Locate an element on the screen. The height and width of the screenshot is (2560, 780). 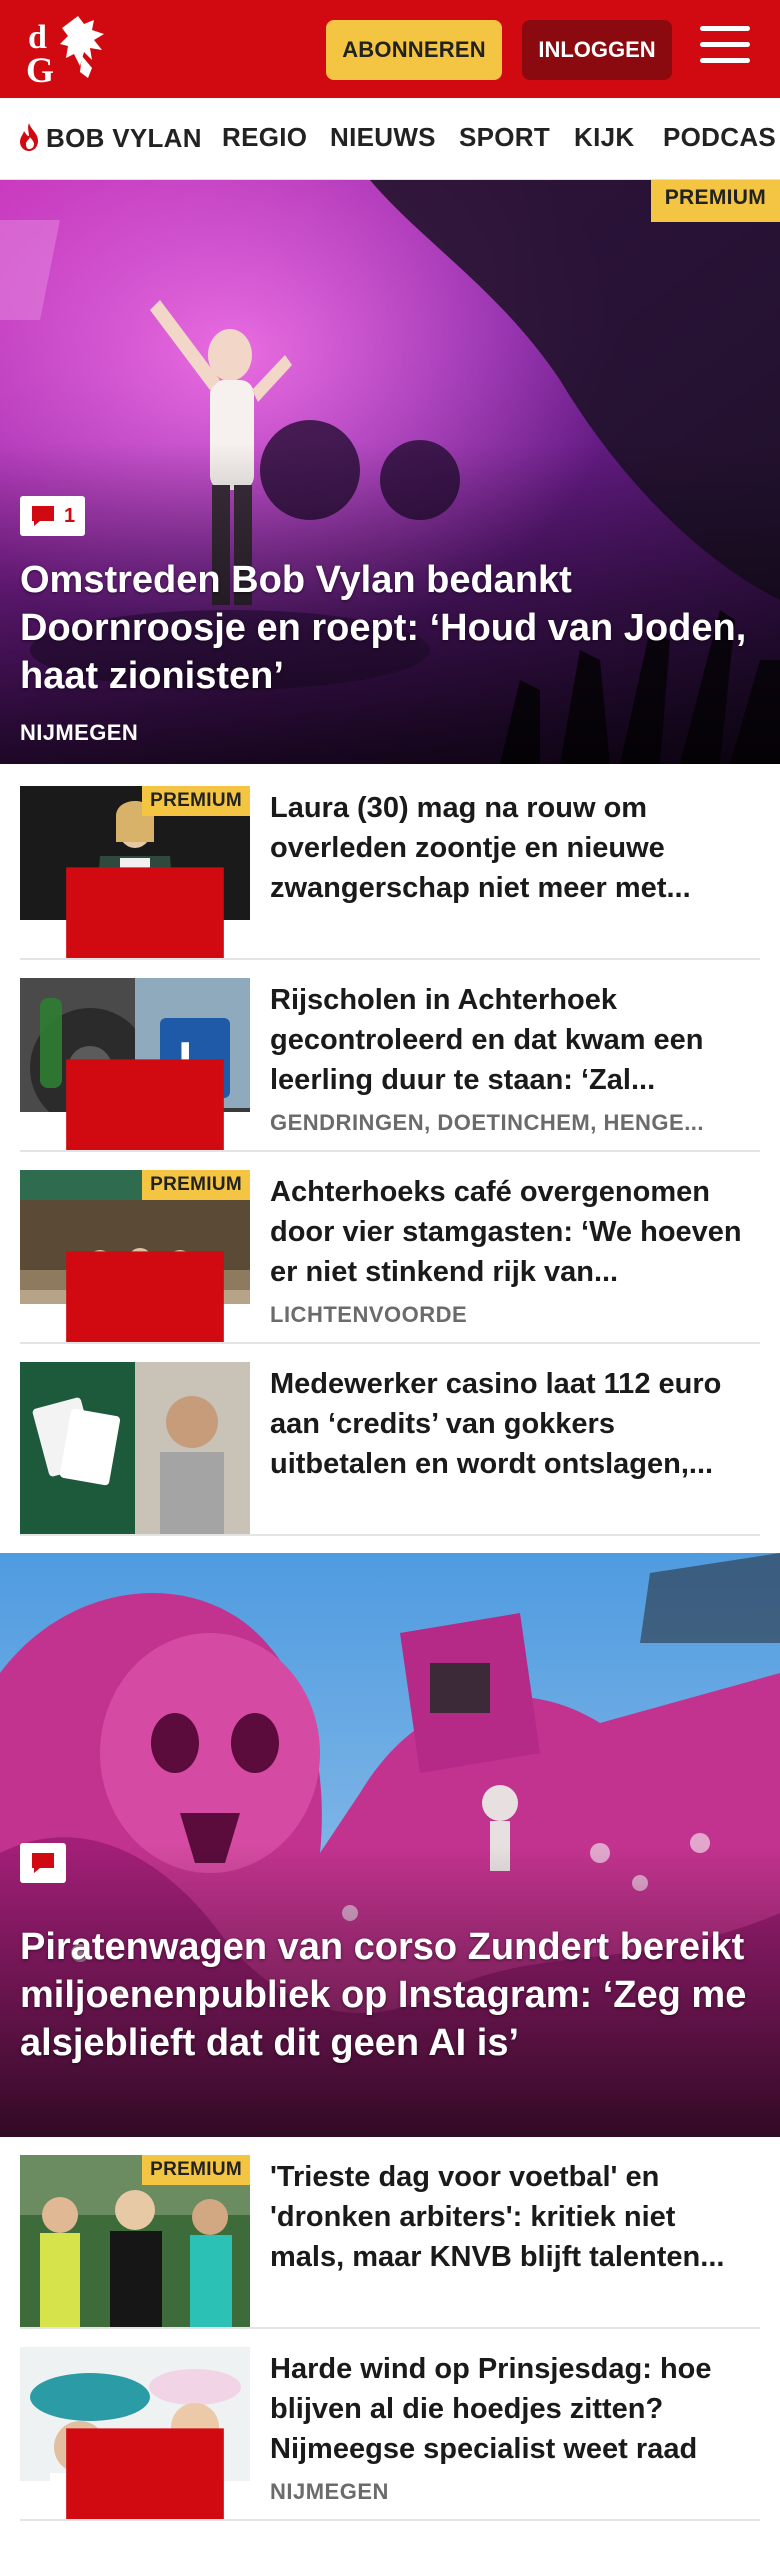
article-thumbnail: L 1 is located at coordinates (135, 1064).